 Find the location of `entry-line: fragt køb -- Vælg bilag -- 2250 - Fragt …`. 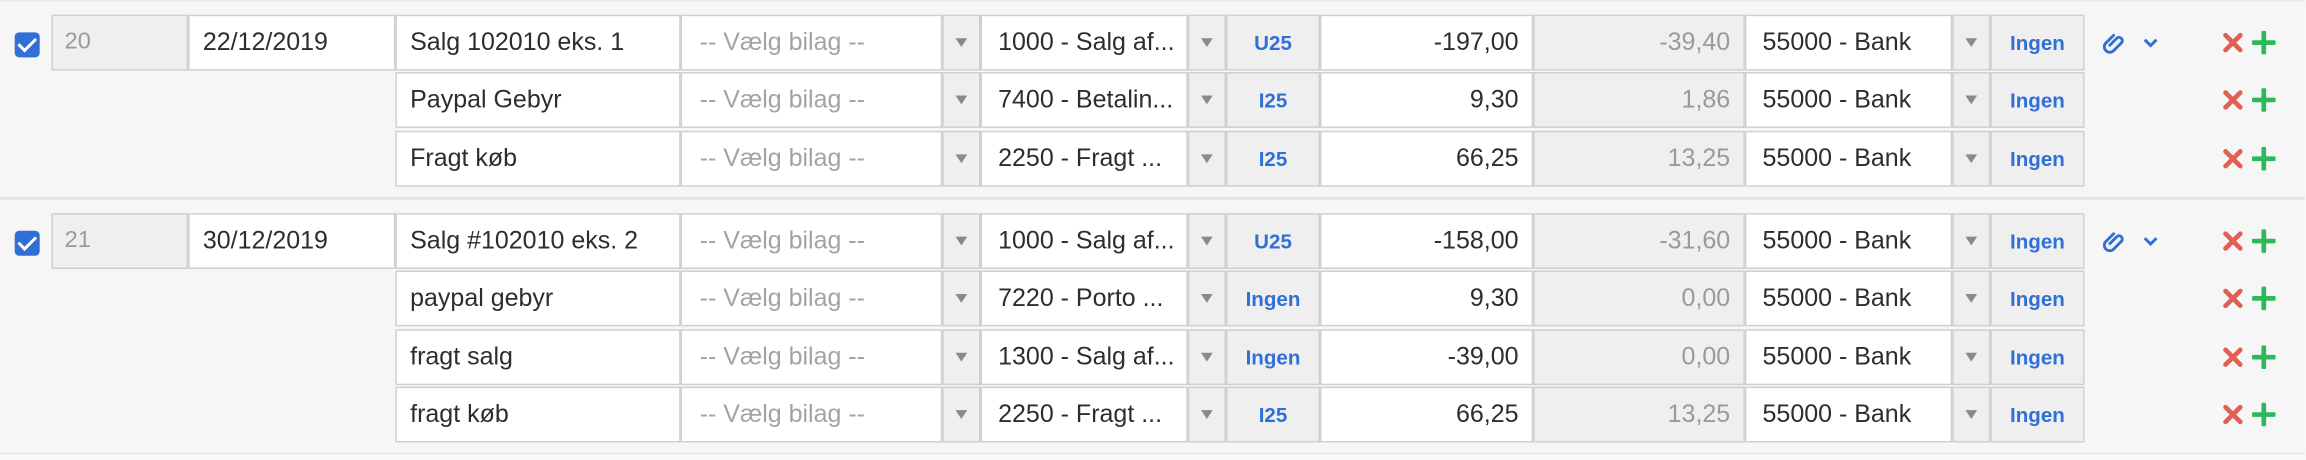

entry-line: fragt køb -- Vælg bilag -- 2250 - Fragt … is located at coordinates (1152, 416).